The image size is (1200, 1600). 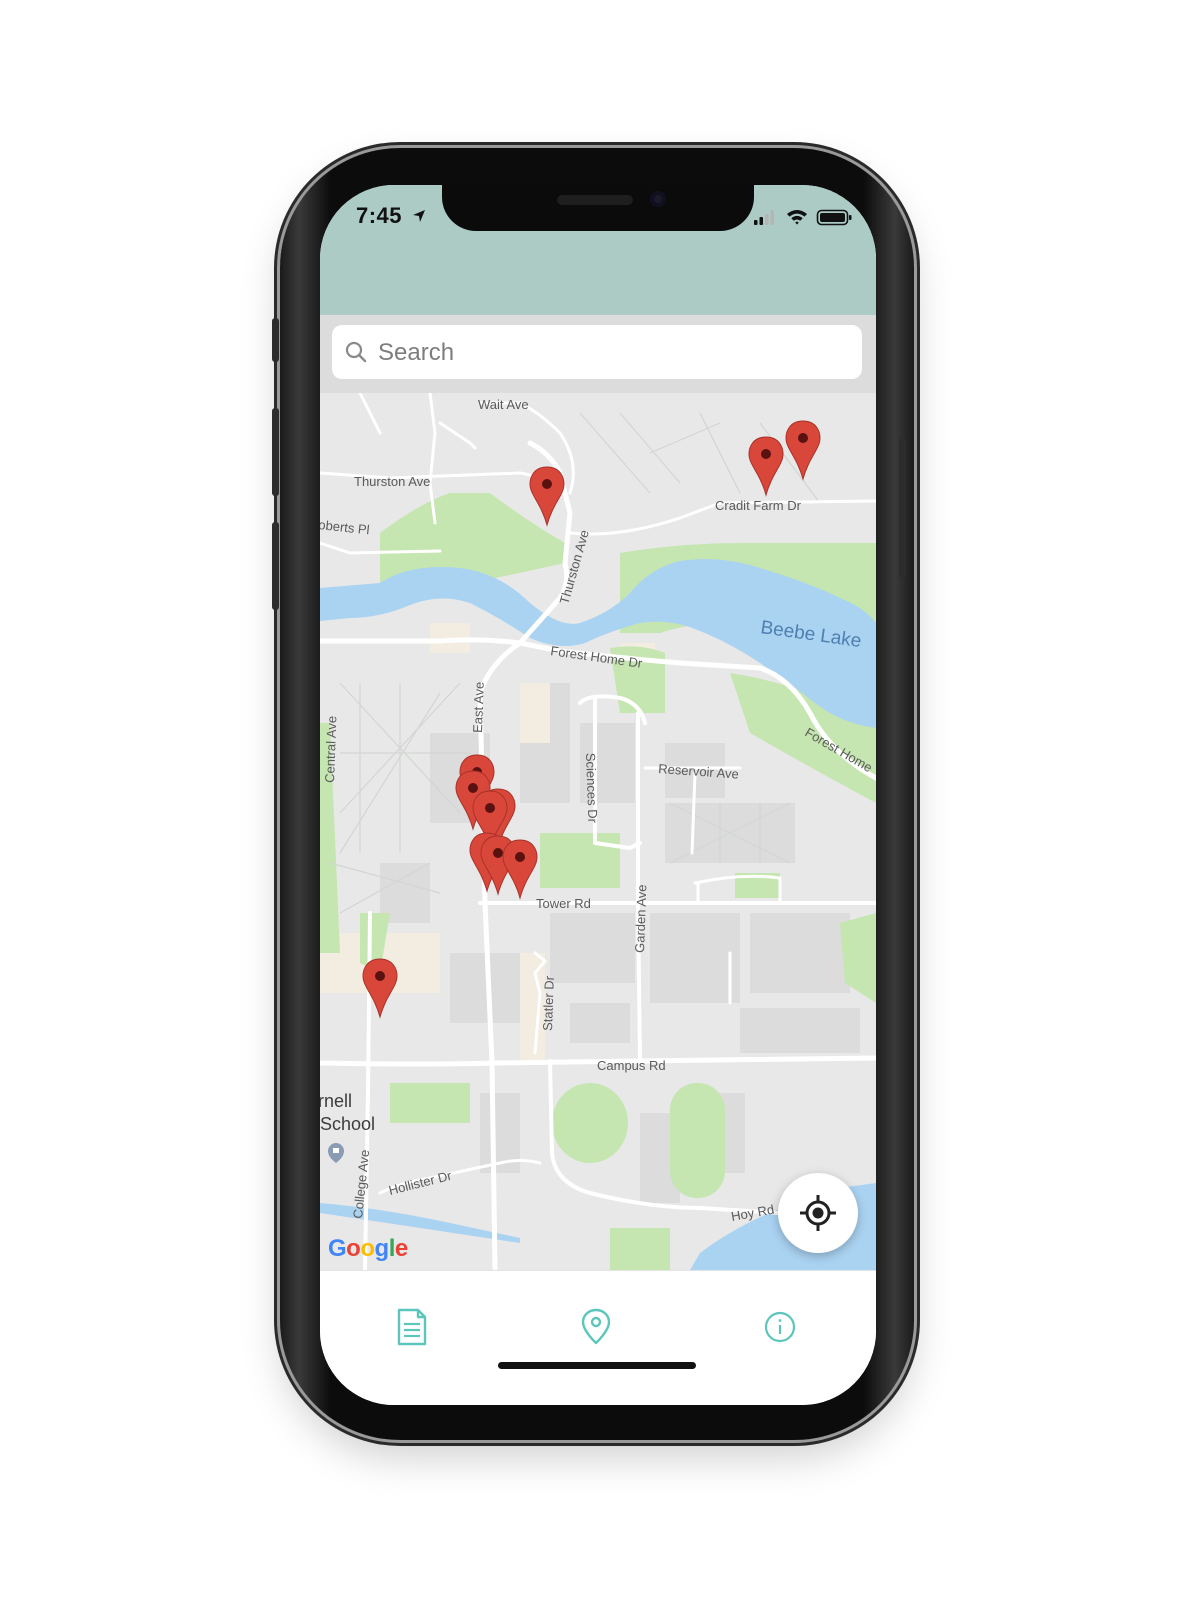 I want to click on search-field, so click(x=597, y=352).